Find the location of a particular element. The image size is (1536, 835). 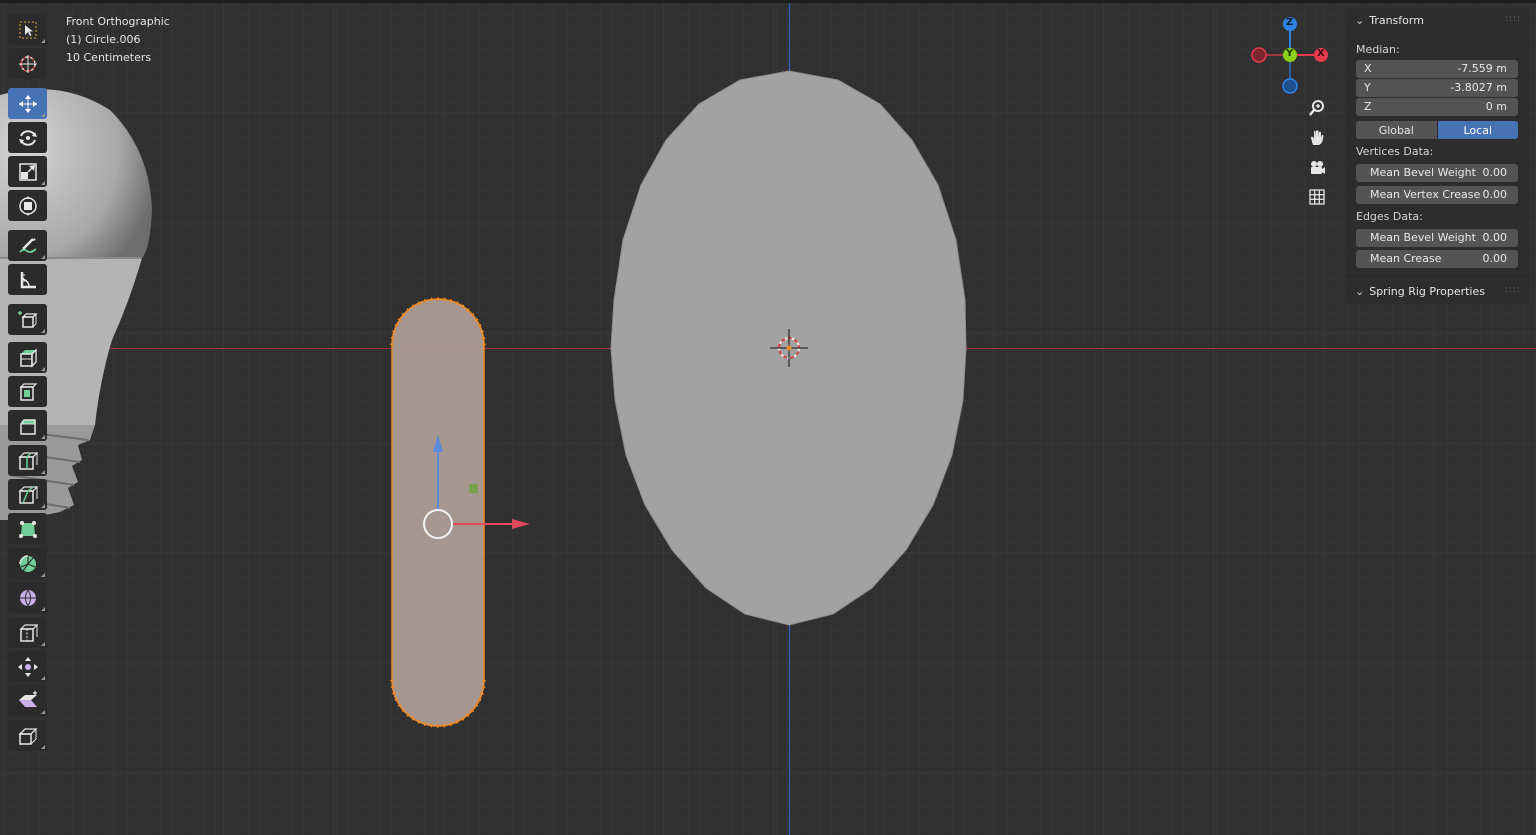

grid-icon is located at coordinates (1317, 197).